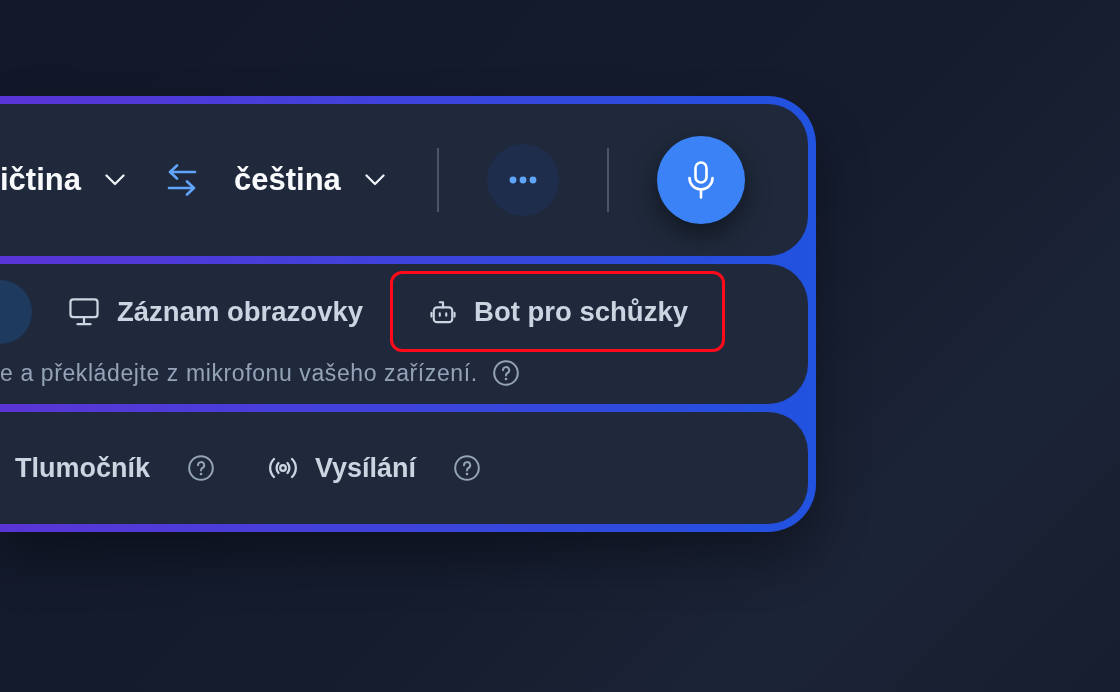 The width and height of the screenshot is (1120, 692). What do you see at coordinates (443, 311) in the screenshot?
I see `robot-icon` at bounding box center [443, 311].